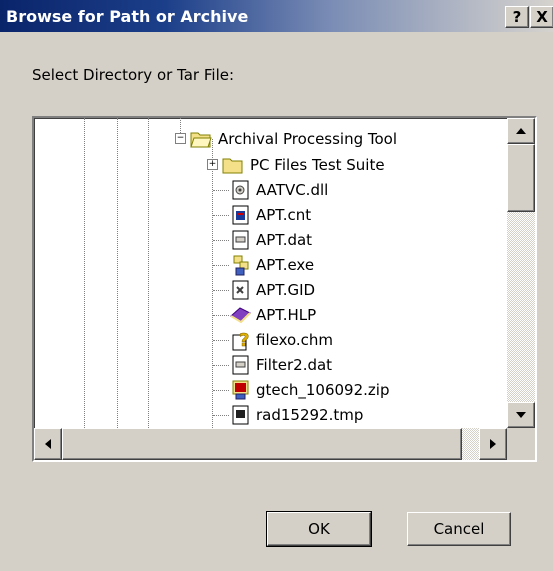 The width and height of the screenshot is (553, 571). Describe the element at coordinates (365, 240) in the screenshot. I see `tree-item-apt-dat: APT.dat` at that location.